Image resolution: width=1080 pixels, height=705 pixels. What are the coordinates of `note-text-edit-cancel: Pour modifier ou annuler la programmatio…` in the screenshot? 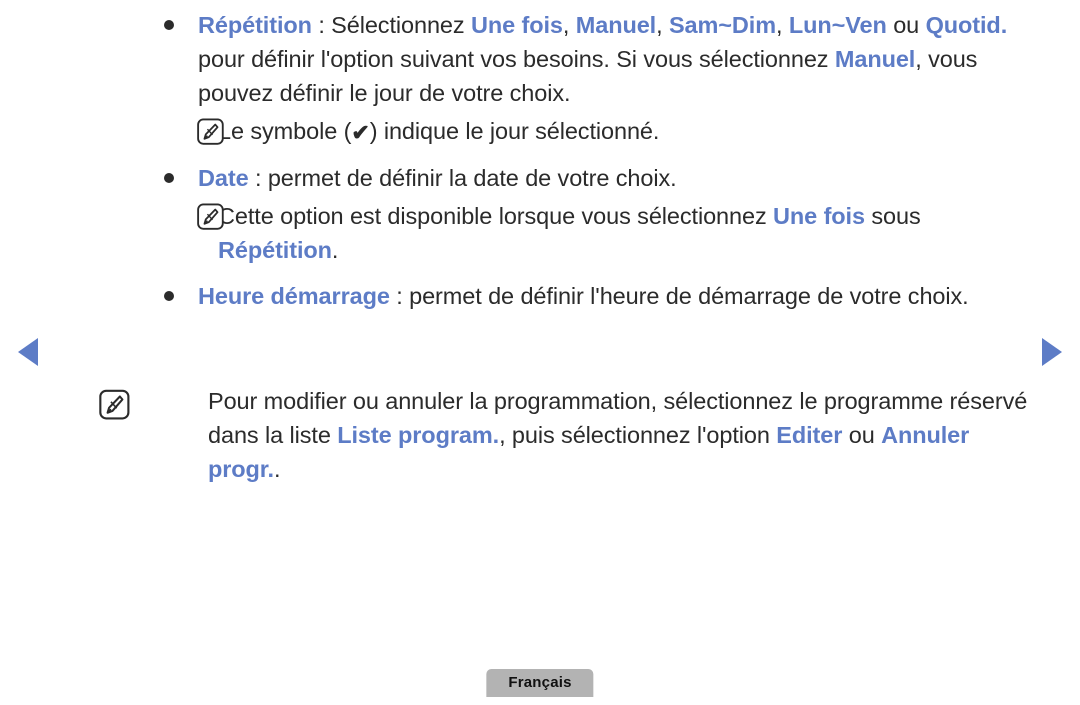 It's located at (619, 435).